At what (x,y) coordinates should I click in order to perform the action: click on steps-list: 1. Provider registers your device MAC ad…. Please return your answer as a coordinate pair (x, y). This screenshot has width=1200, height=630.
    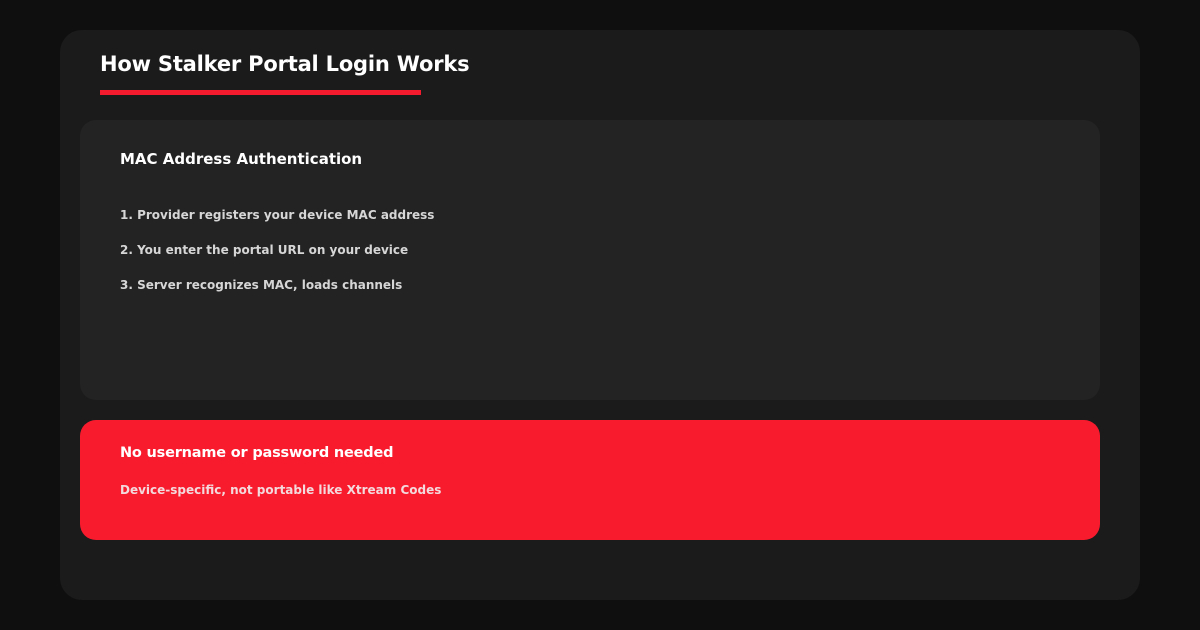
    Looking at the image, I should click on (277, 260).